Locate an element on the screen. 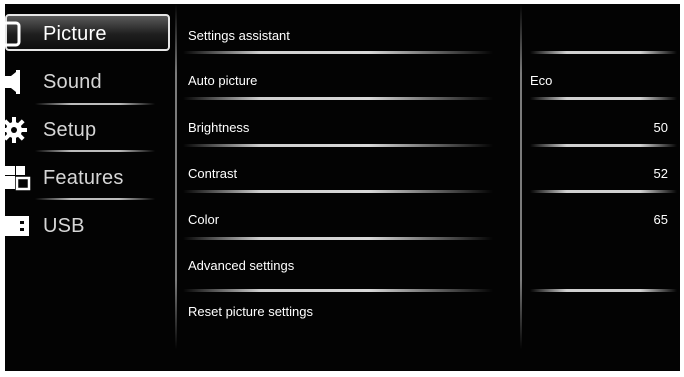 The width and height of the screenshot is (684, 377). setting-brightness: Brightness is located at coordinates (218, 127).